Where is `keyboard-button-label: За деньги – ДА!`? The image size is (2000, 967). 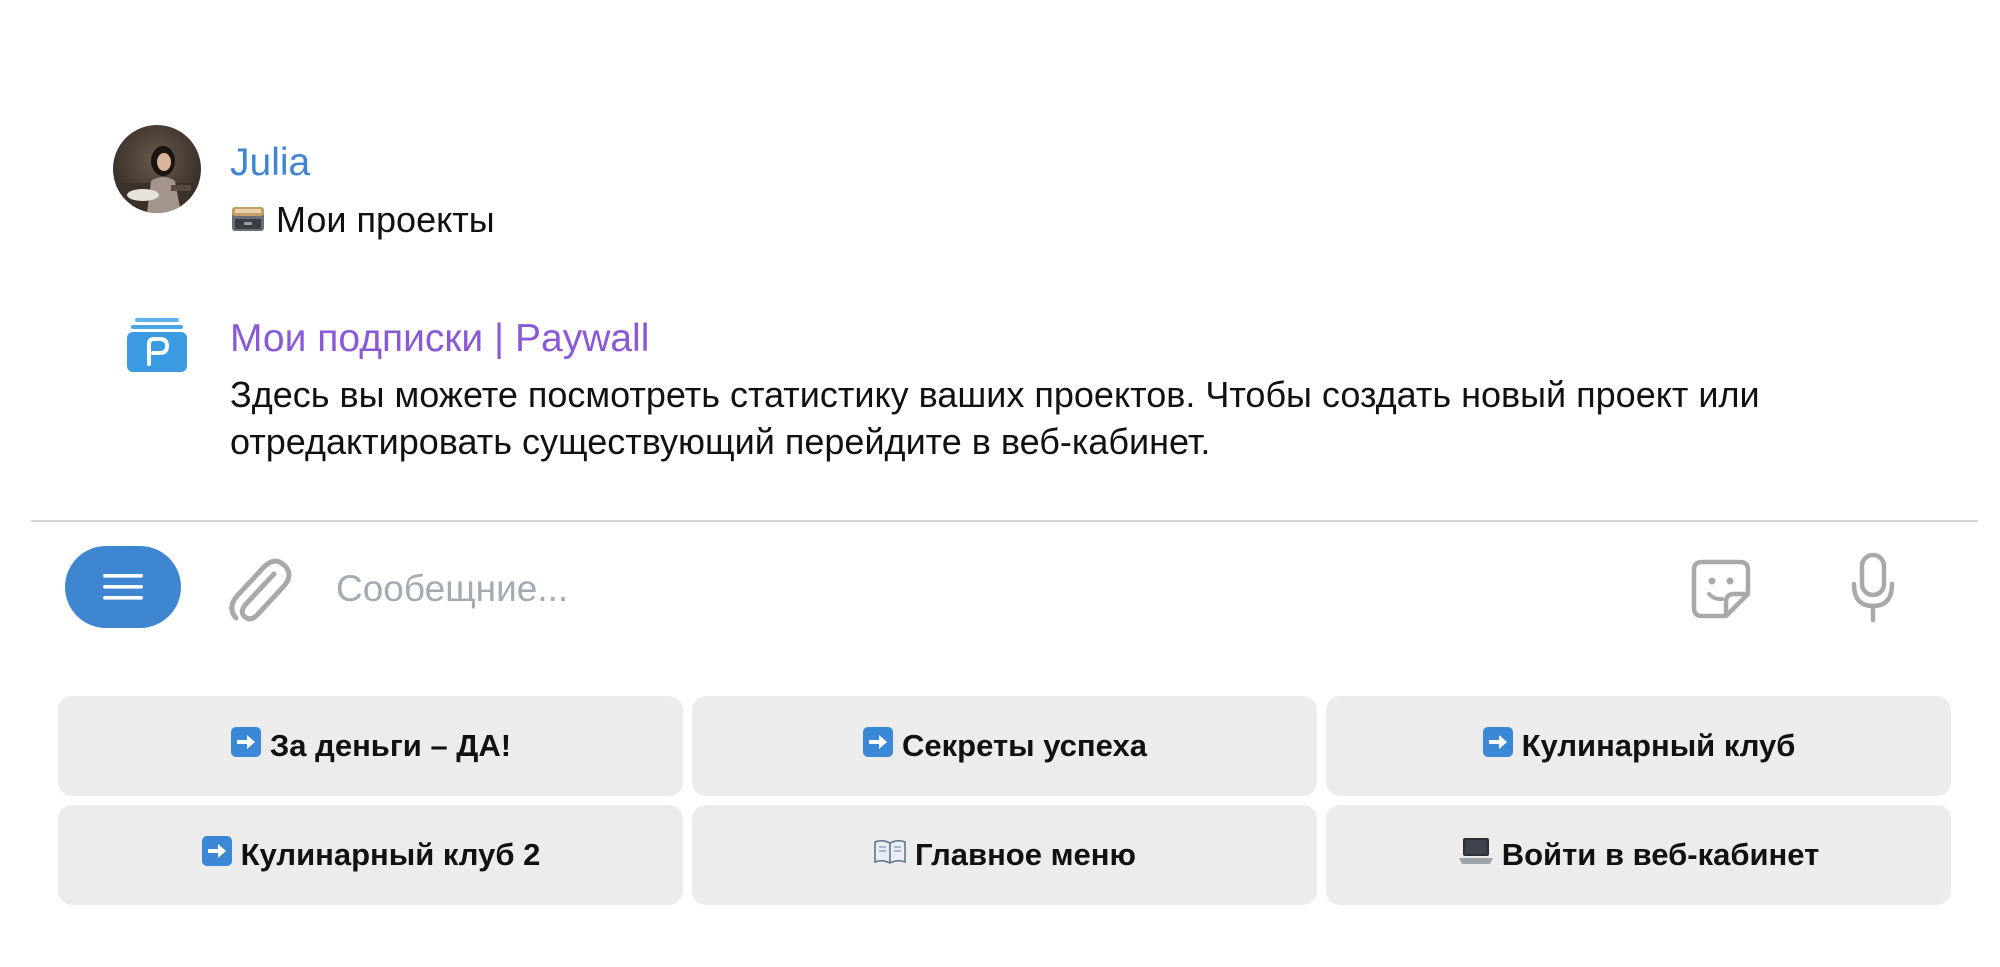 keyboard-button-label: За деньги – ДА! is located at coordinates (390, 745).